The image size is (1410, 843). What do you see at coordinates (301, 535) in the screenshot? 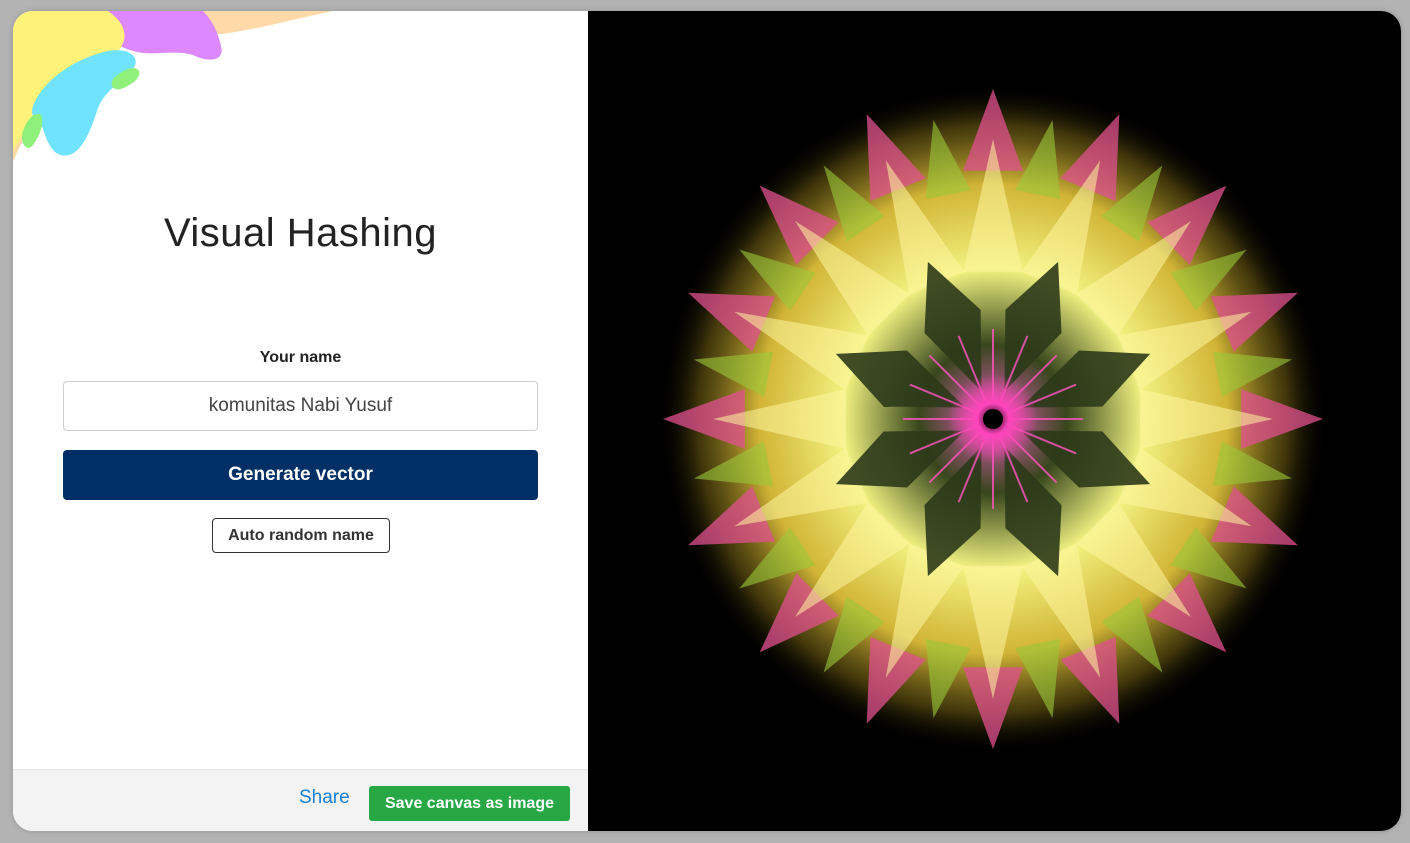
I see `auto-random-name-button: Auto random name` at bounding box center [301, 535].